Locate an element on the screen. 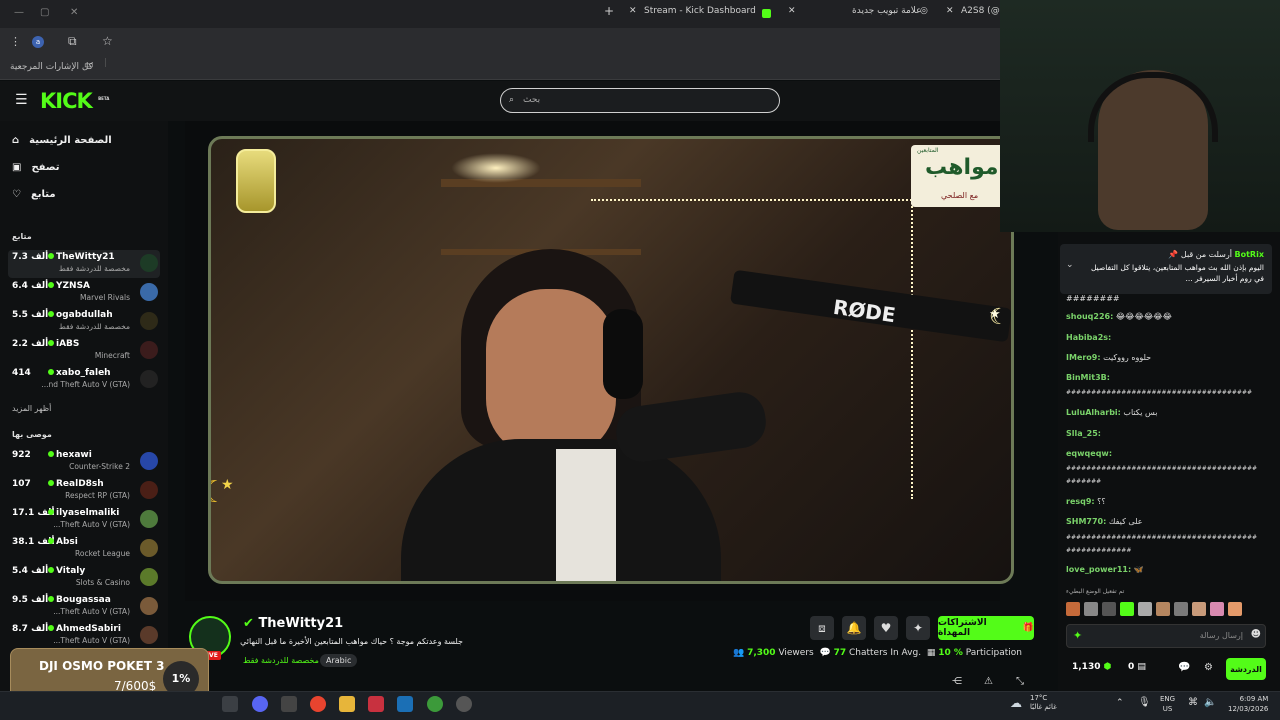 This screenshot has width=1280, height=720. sidebar-channel: 922 hexawi Counter-Strike 2 is located at coordinates (84, 462).